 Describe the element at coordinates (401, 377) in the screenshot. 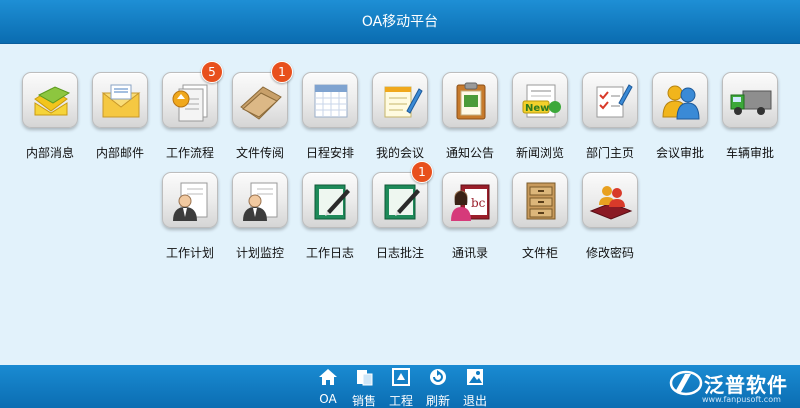

I see `engineering-icon` at that location.